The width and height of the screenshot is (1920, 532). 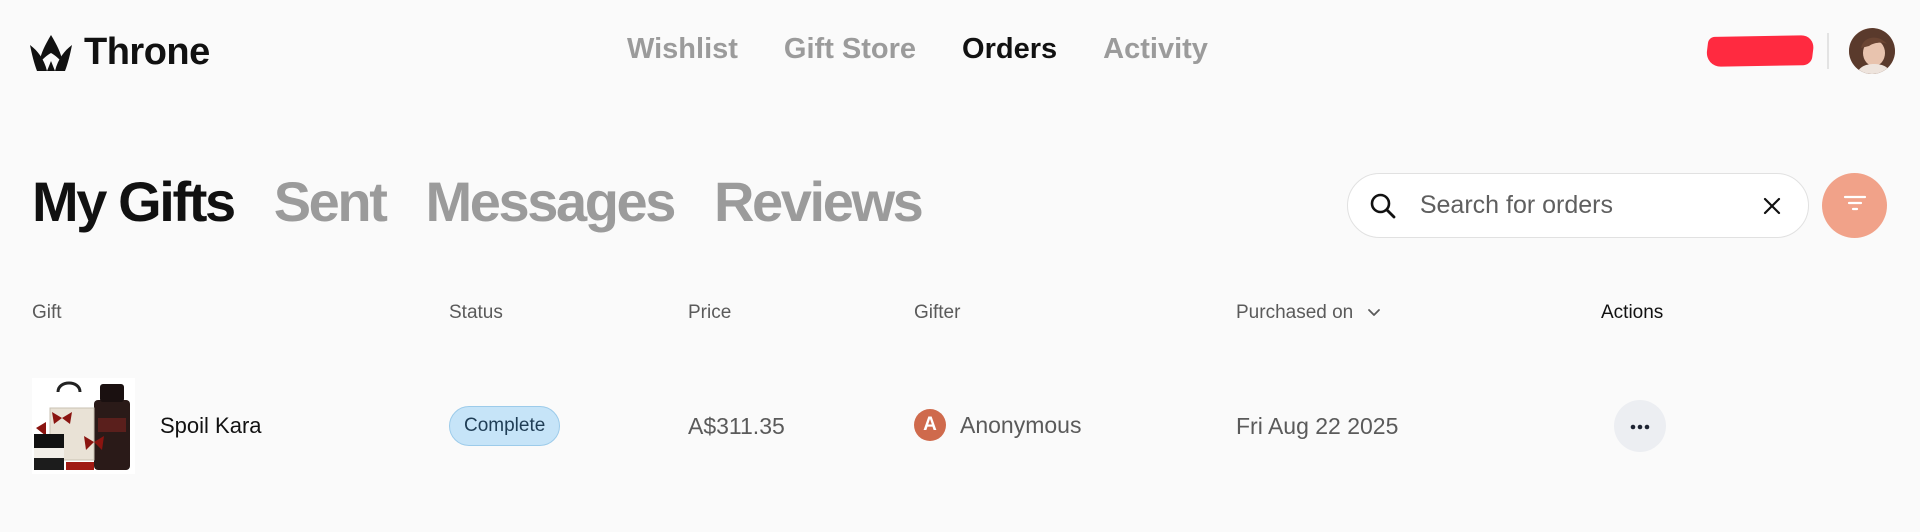 What do you see at coordinates (937, 312) in the screenshot?
I see `column-header-gifter: Gifter` at bounding box center [937, 312].